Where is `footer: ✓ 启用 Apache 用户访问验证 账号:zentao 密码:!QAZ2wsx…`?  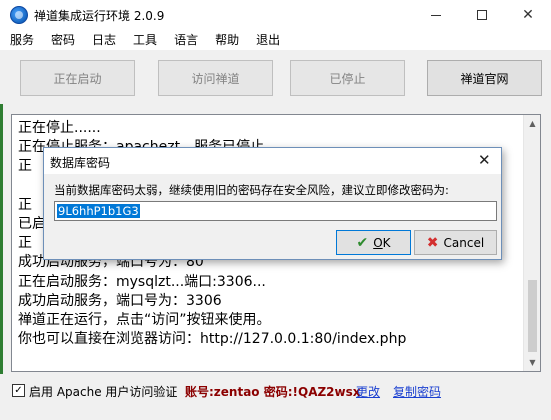 footer: ✓ 启用 Apache 用户访问验证 账号:zentao 密码:!QAZ2wsx… is located at coordinates (275, 391).